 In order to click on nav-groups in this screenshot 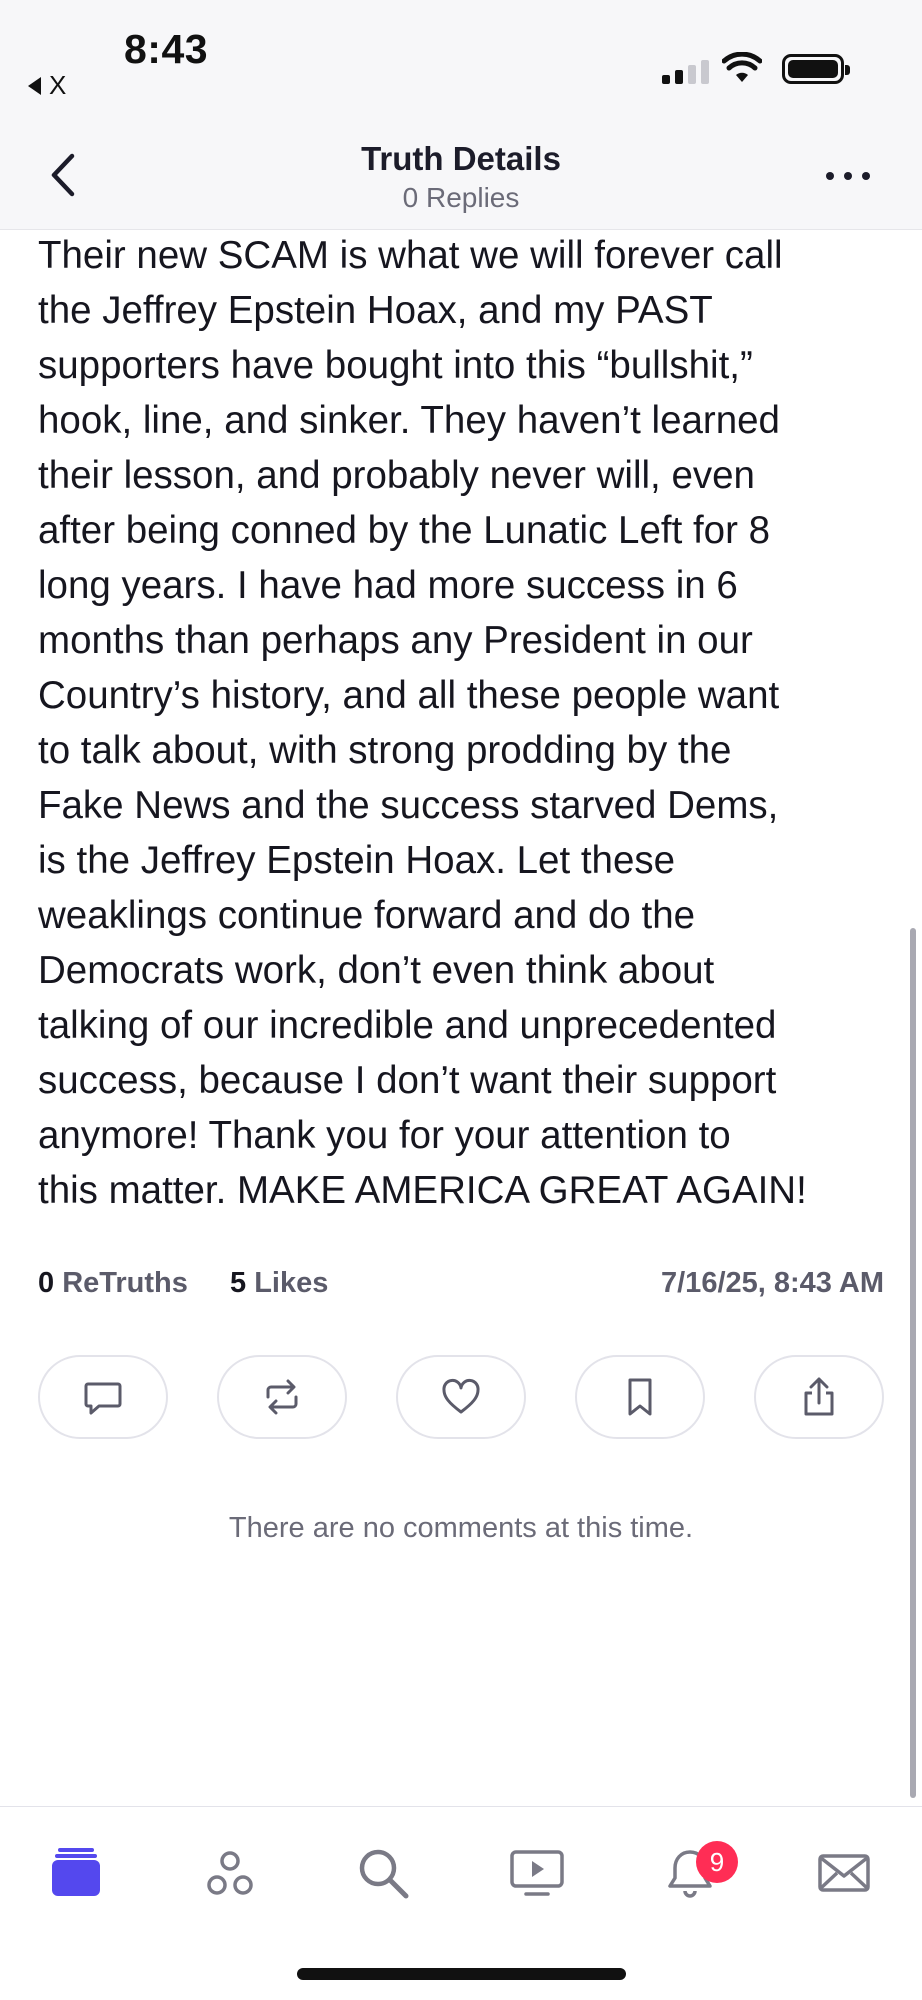, I will do `click(230, 1873)`.